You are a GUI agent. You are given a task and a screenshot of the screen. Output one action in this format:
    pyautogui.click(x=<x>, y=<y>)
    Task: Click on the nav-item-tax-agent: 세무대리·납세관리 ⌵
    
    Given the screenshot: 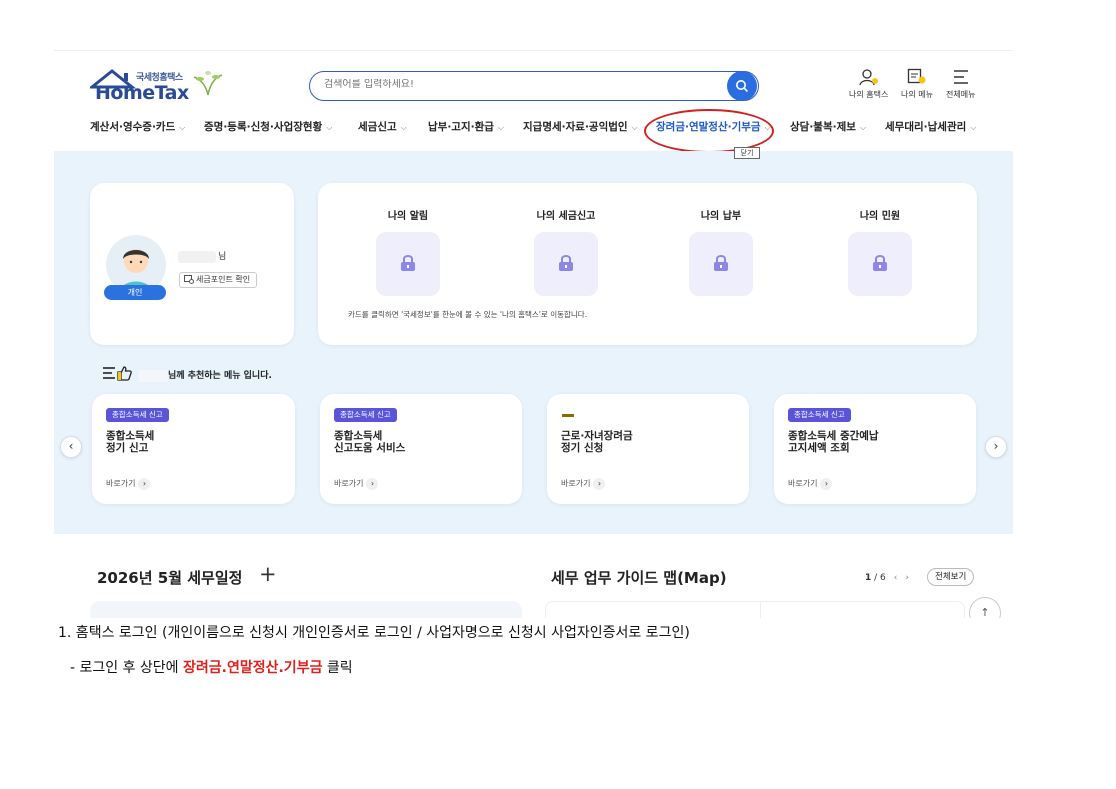 What is the action you would take?
    pyautogui.click(x=930, y=126)
    